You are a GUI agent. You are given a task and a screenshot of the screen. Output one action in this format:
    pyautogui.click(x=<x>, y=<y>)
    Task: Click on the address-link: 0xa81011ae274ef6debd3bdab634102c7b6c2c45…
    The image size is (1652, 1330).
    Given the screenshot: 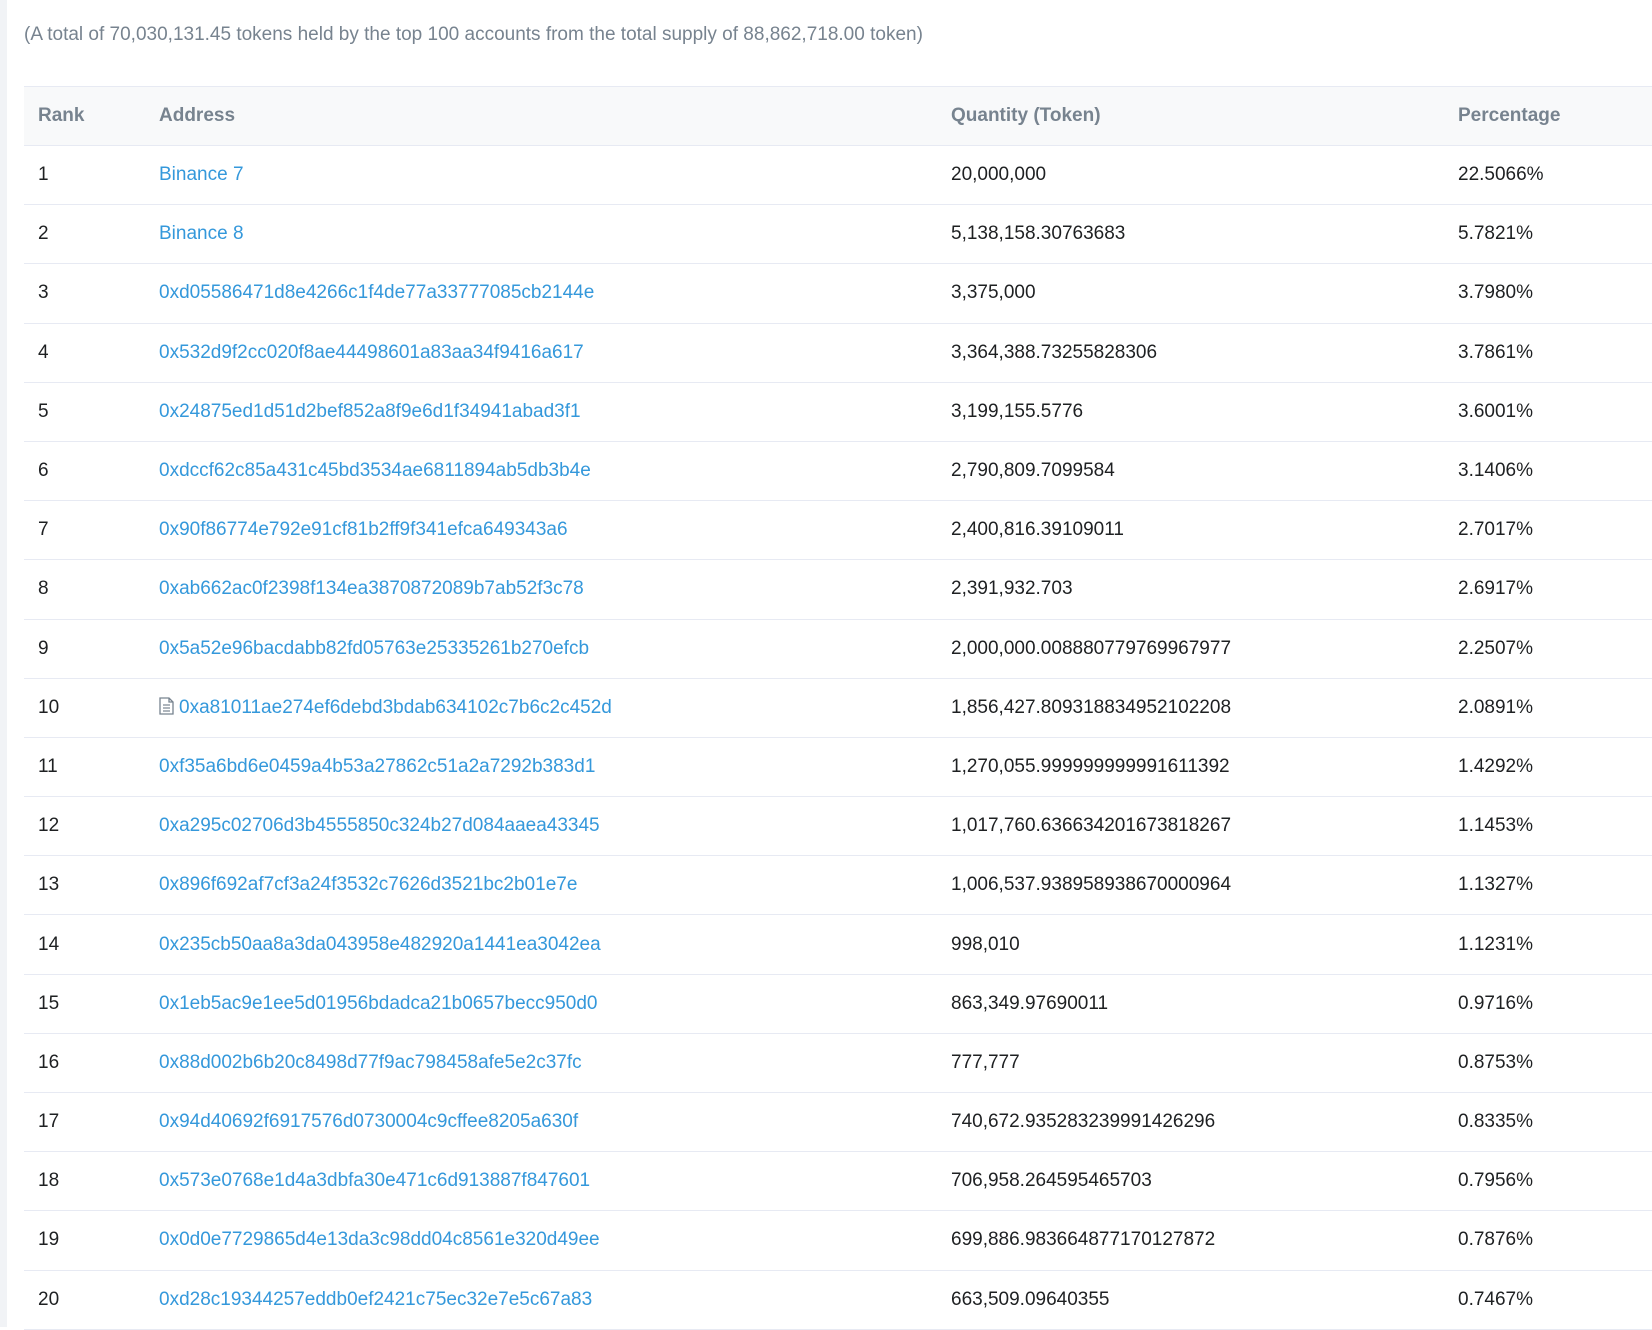 What is the action you would take?
    pyautogui.click(x=395, y=707)
    